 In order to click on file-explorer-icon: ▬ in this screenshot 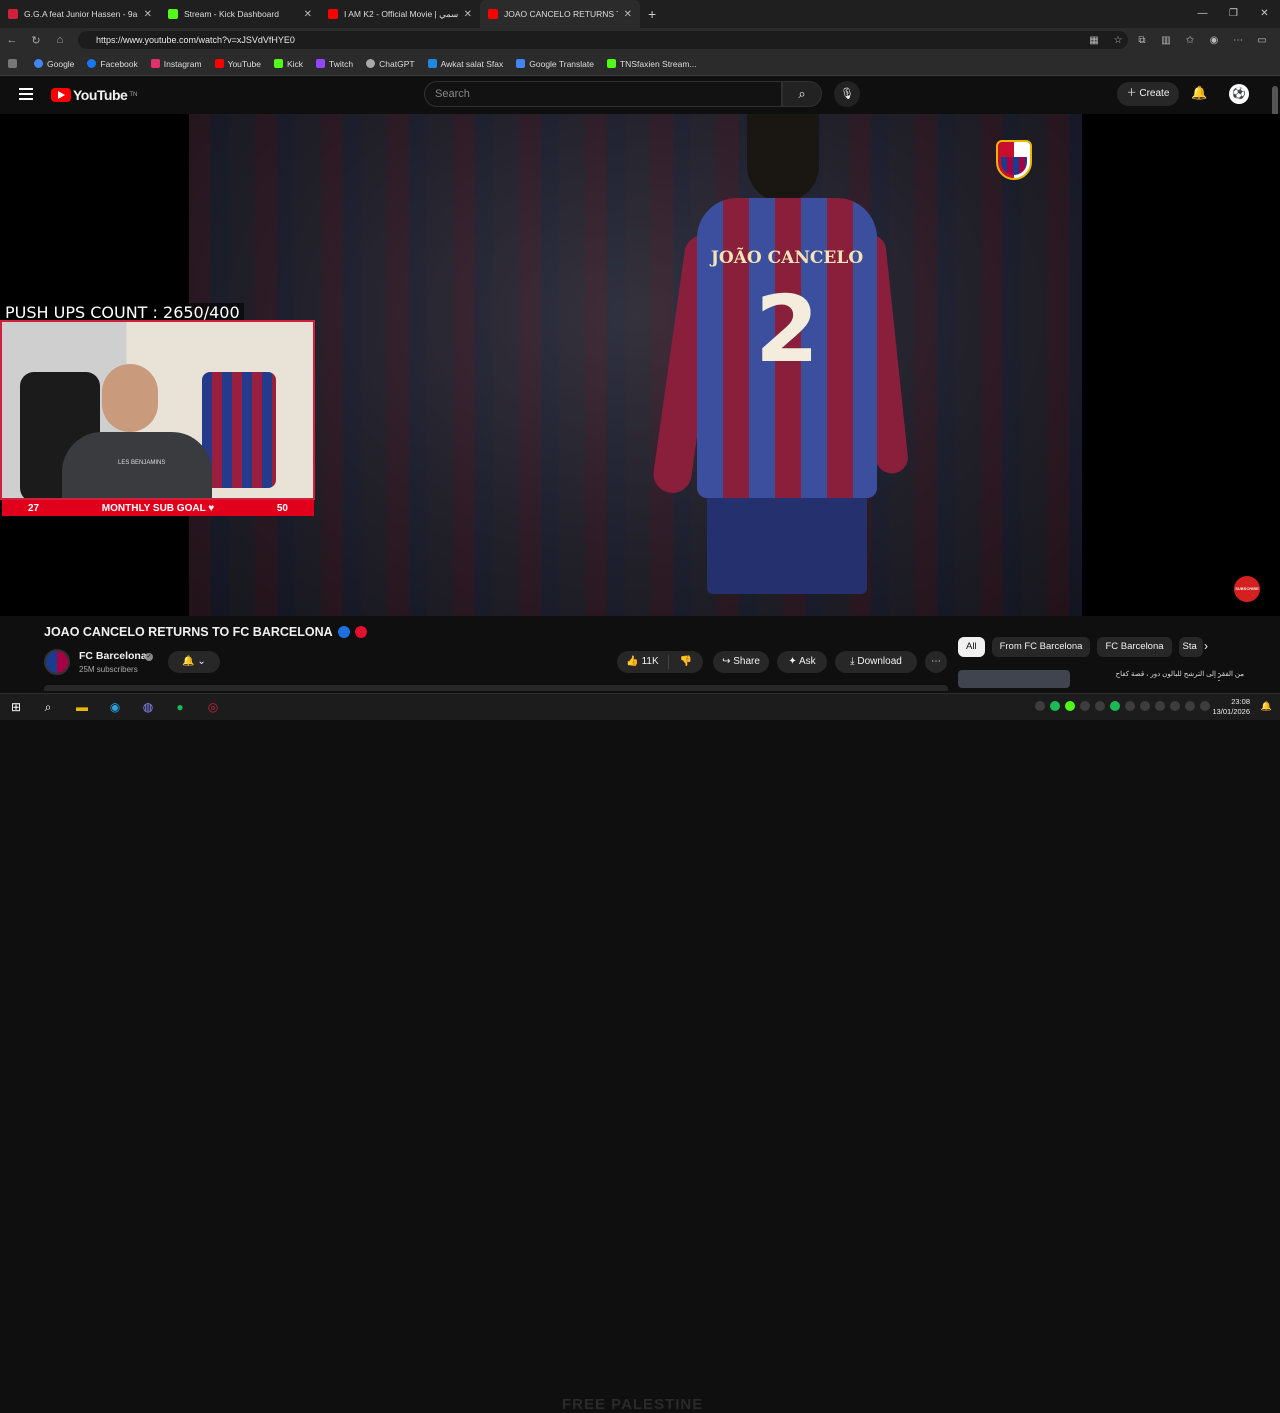, I will do `click(82, 707)`.